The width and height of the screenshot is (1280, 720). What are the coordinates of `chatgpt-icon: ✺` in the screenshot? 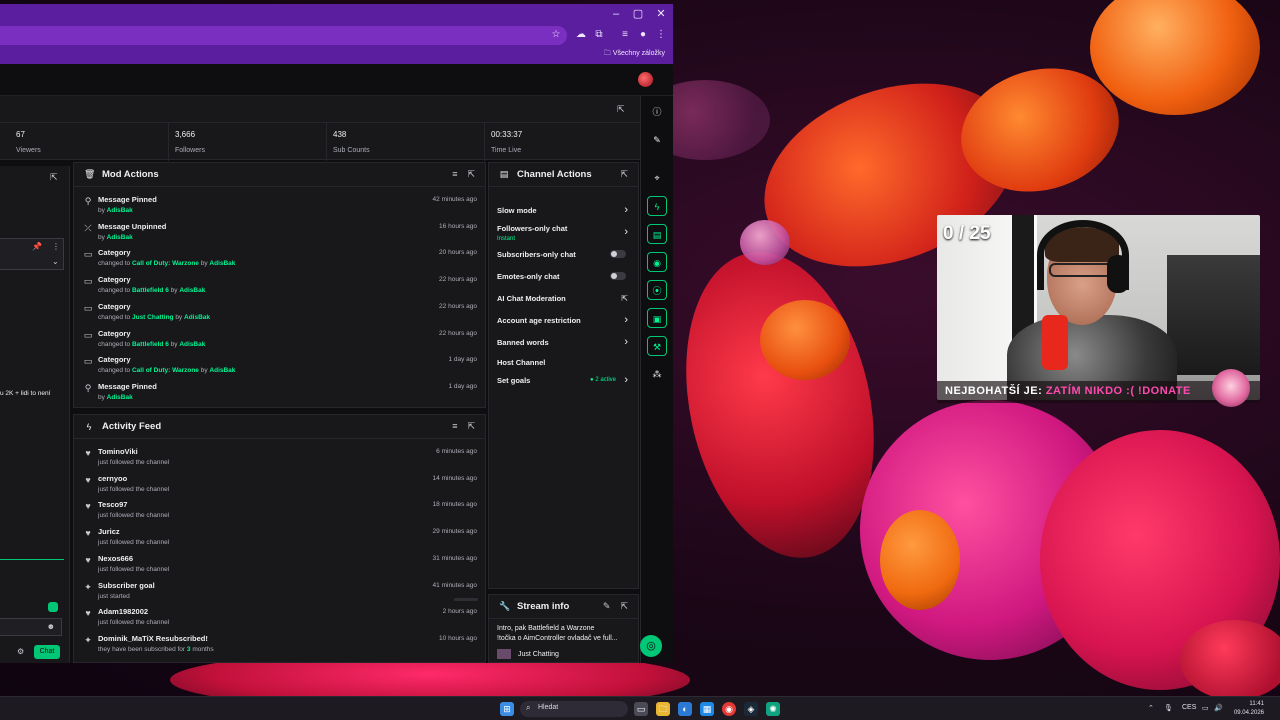 It's located at (773, 709).